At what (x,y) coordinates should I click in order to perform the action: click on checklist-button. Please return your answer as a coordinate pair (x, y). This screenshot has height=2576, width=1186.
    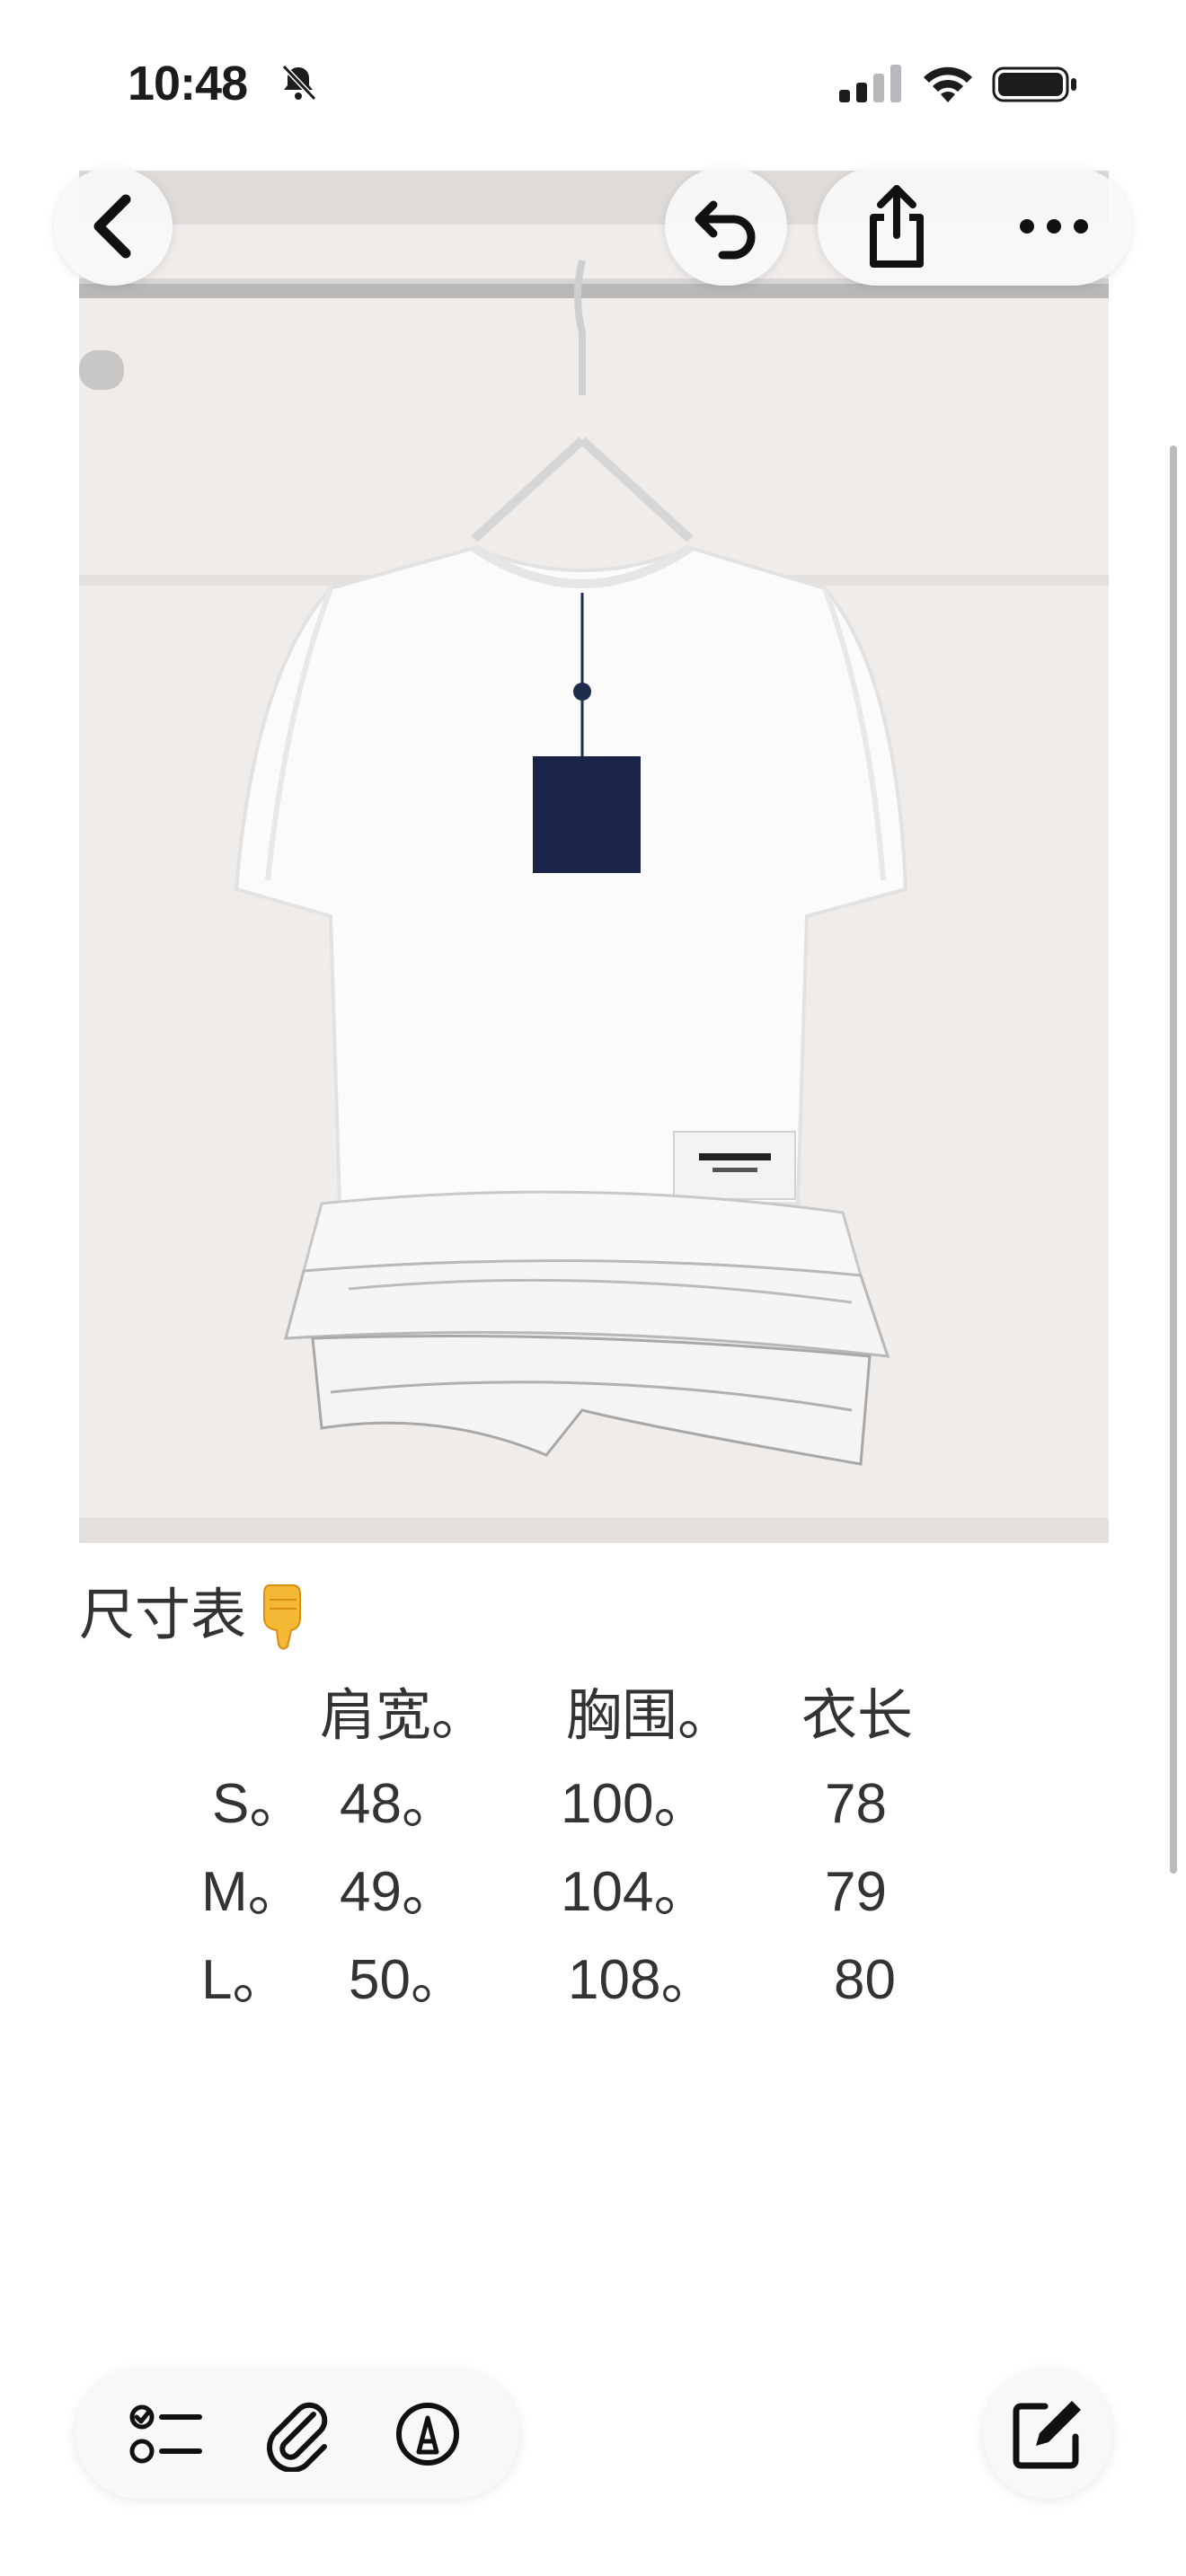
    Looking at the image, I should click on (167, 2434).